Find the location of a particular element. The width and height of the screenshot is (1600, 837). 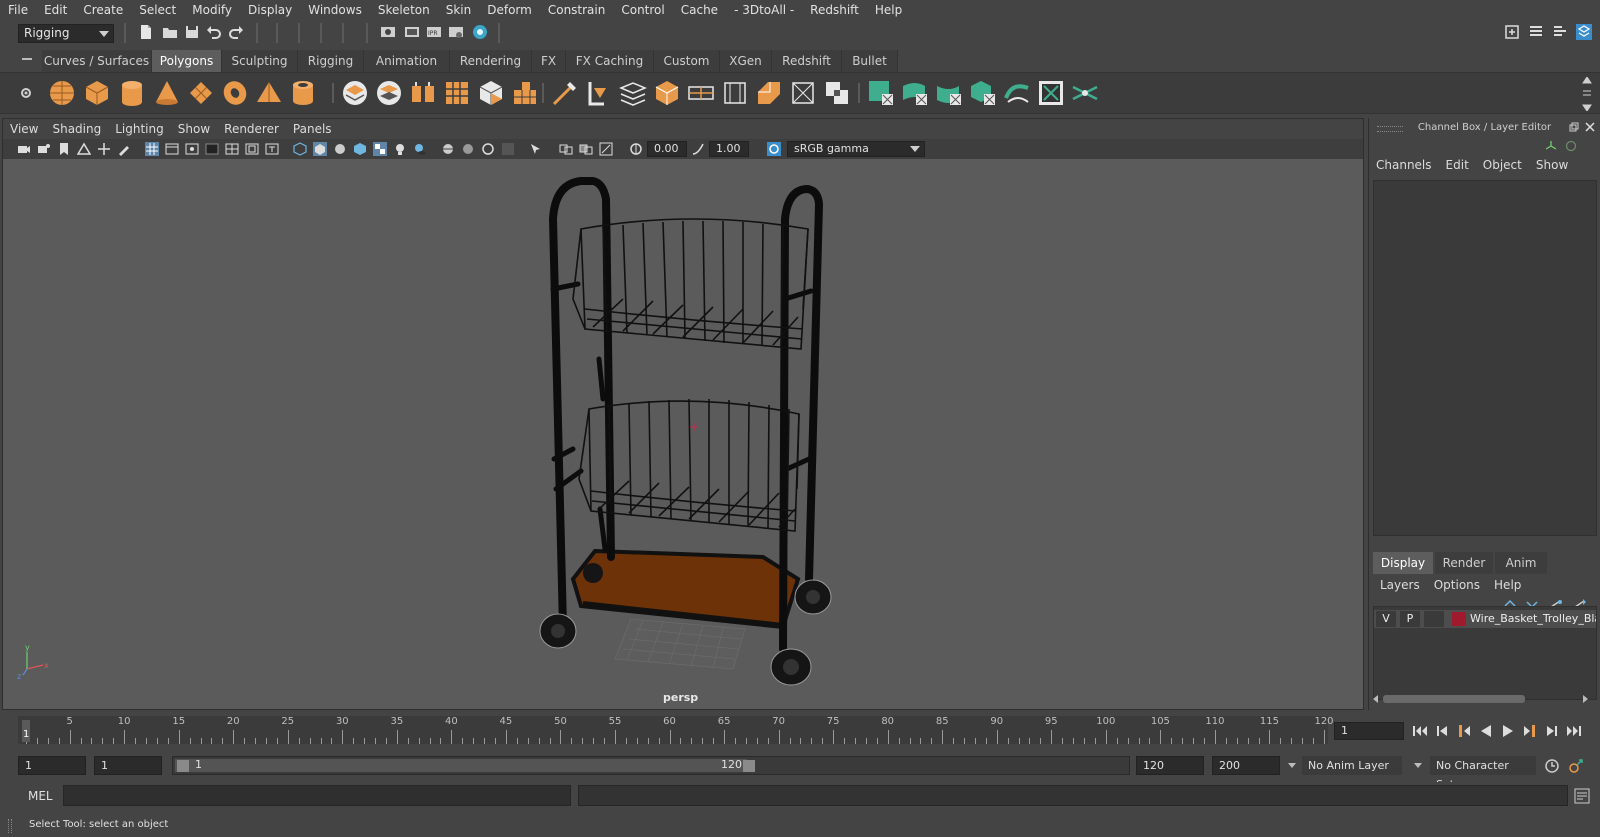

shelf-tab-fx: FX is located at coordinates (549, 61).